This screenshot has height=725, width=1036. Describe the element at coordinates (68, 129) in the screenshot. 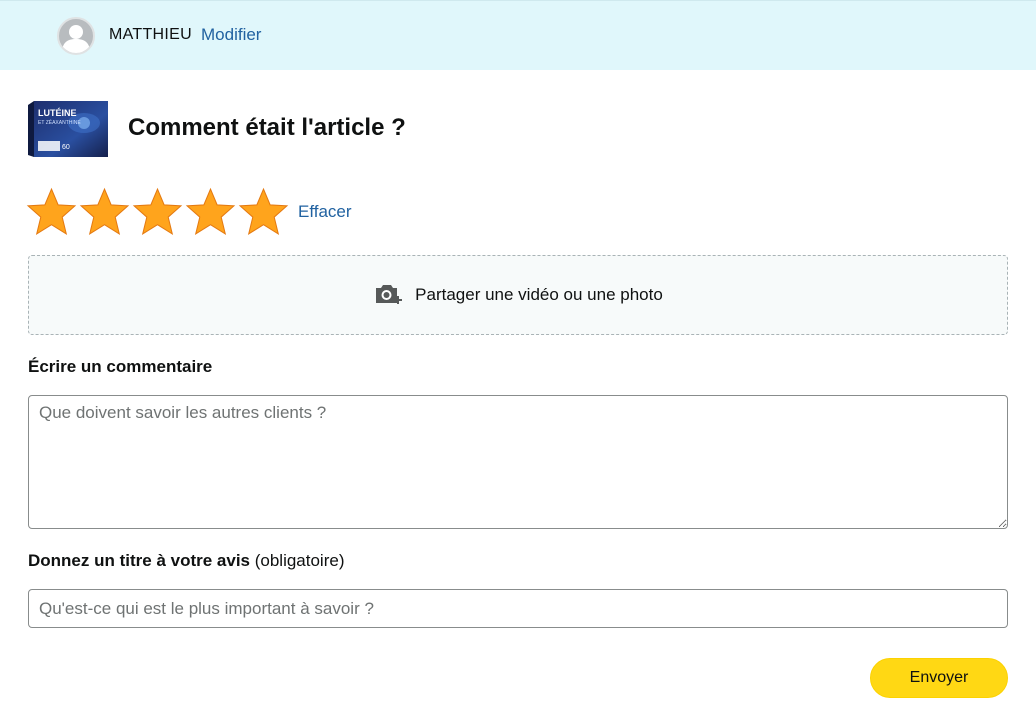

I see `product-image: LUTÉINE ET ZÉAXANTHINE 60` at that location.